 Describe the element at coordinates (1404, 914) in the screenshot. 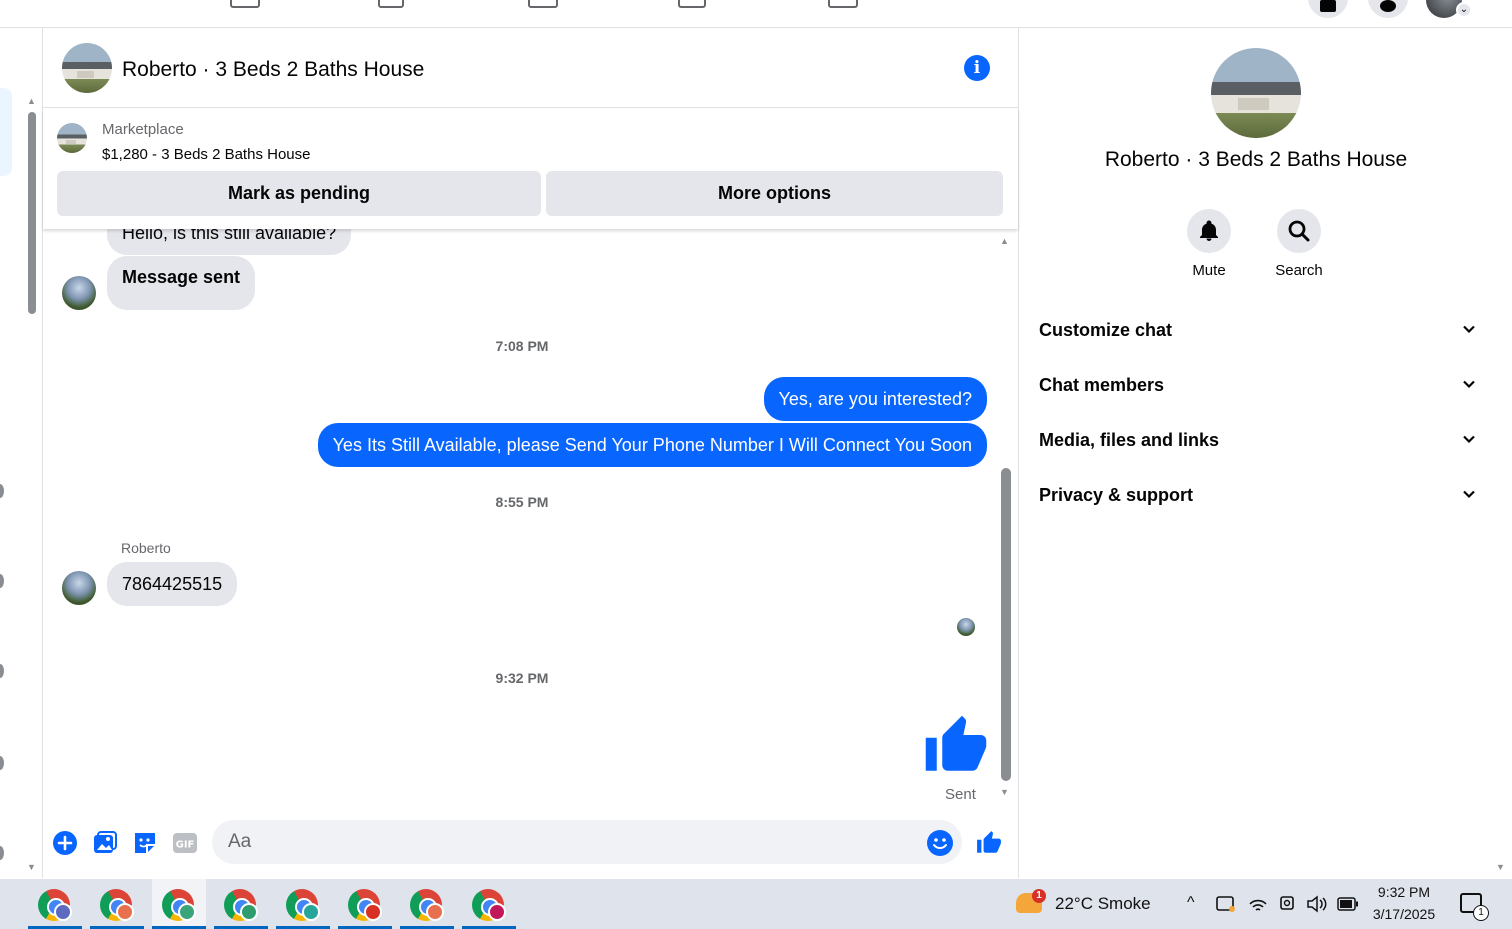

I see `clock-date: 3/17/2025` at that location.